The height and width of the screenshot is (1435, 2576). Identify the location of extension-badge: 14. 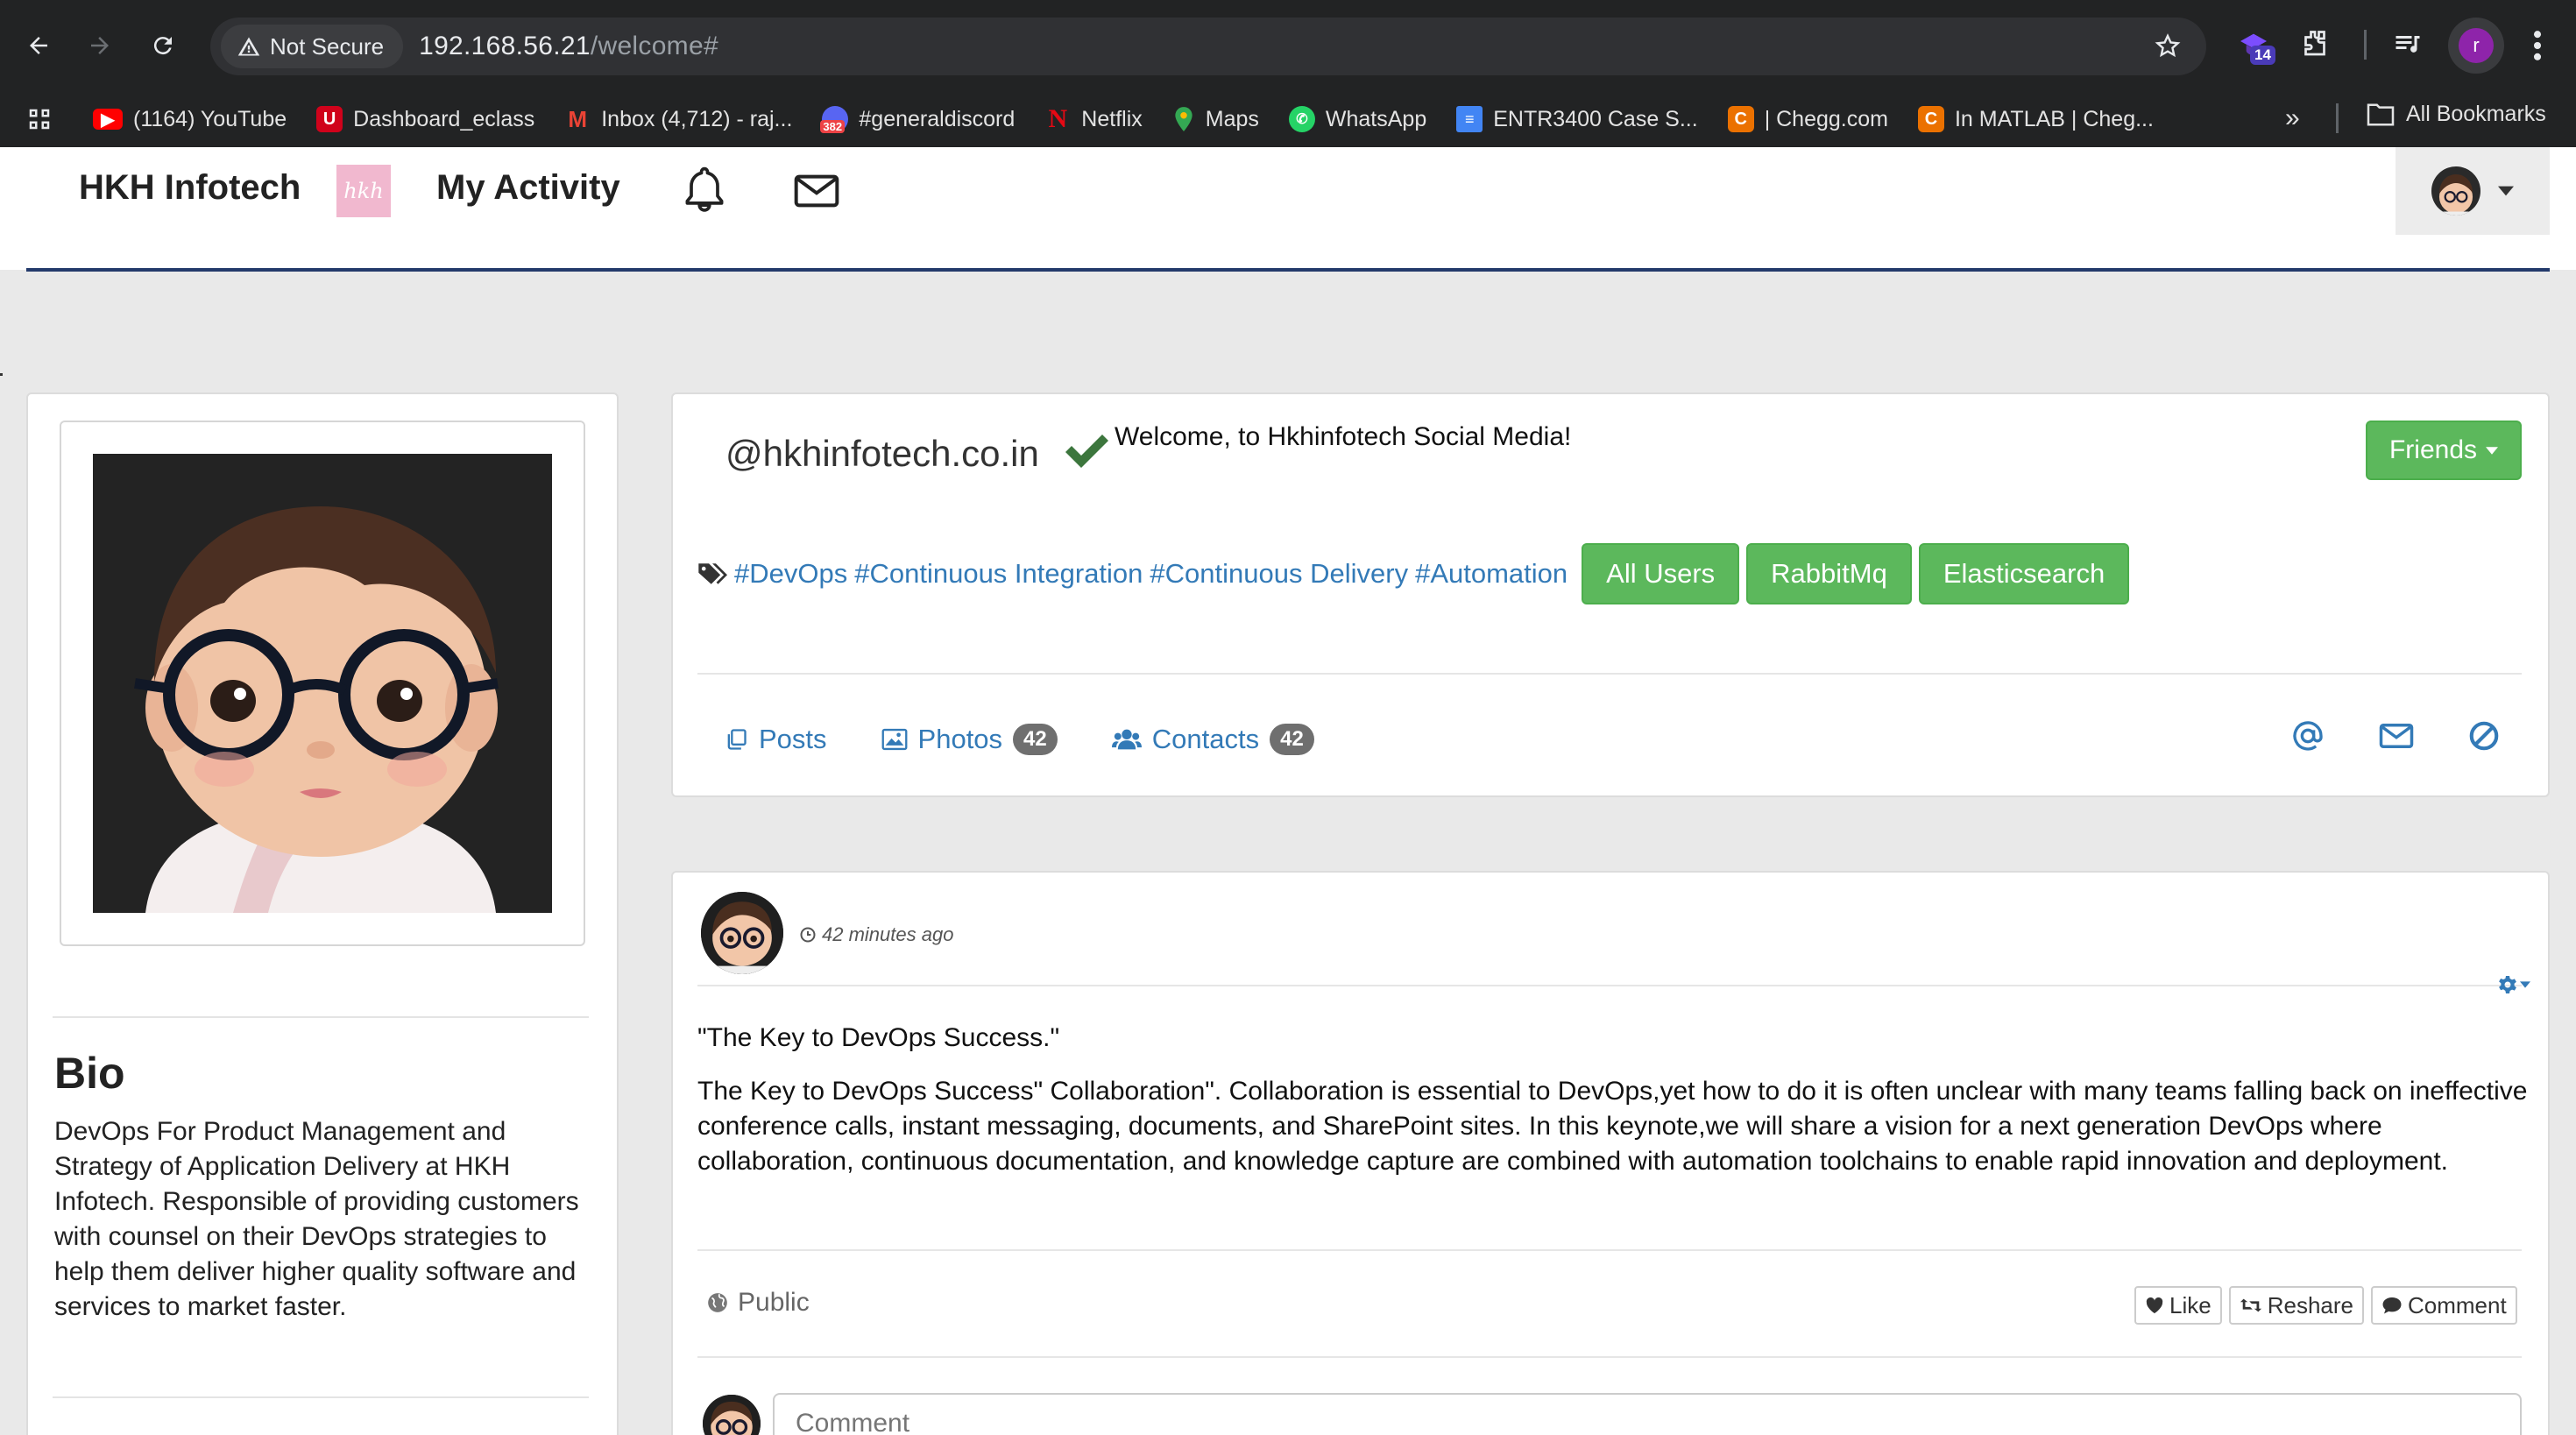
(2262, 55).